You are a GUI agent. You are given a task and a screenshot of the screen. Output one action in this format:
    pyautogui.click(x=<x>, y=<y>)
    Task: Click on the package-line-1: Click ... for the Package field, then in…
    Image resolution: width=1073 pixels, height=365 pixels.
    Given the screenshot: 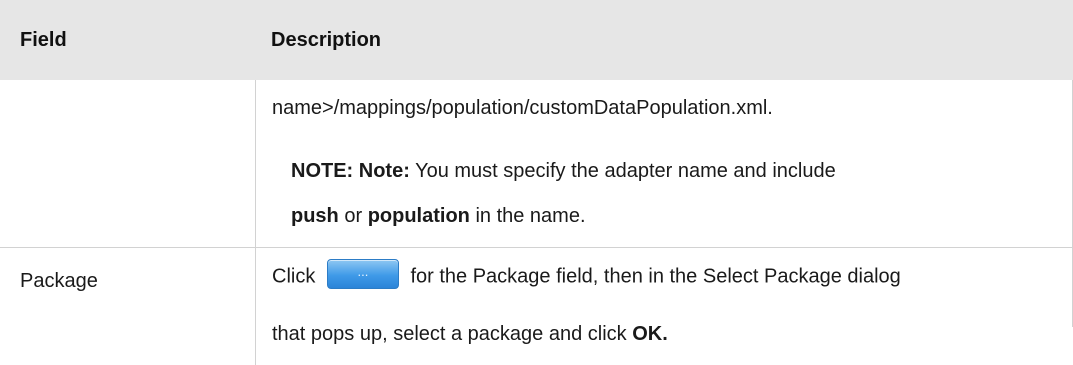 What is the action you would take?
    pyautogui.click(x=586, y=275)
    